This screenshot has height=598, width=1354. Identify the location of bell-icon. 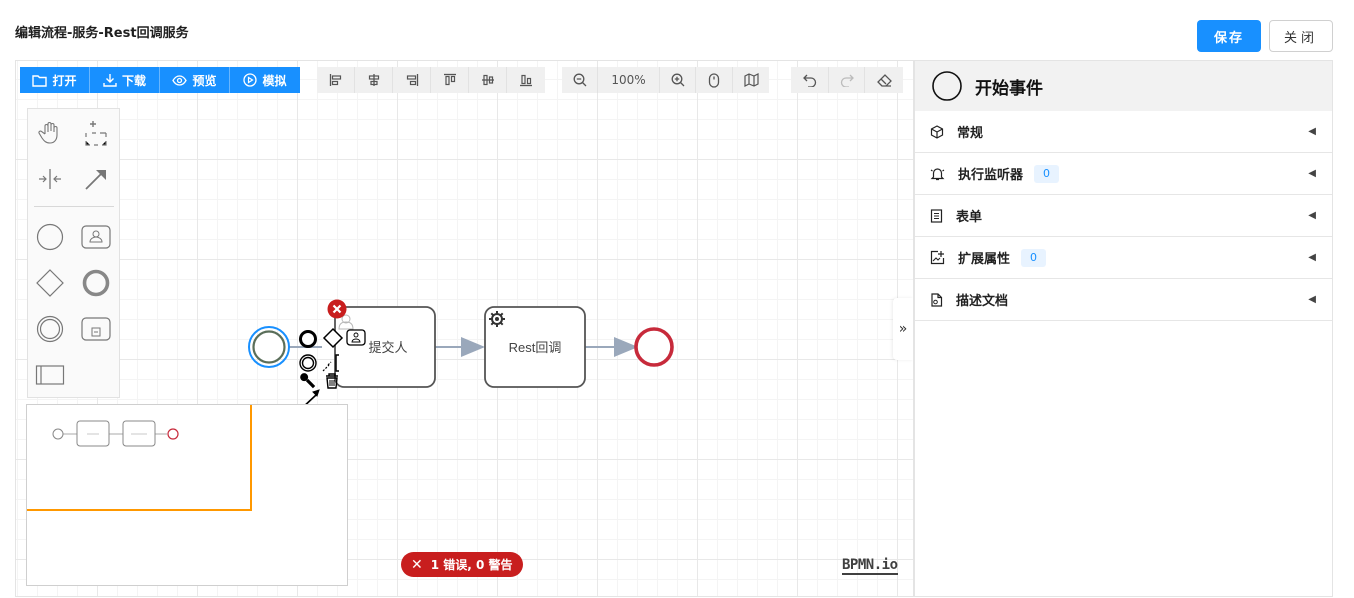
(937, 173).